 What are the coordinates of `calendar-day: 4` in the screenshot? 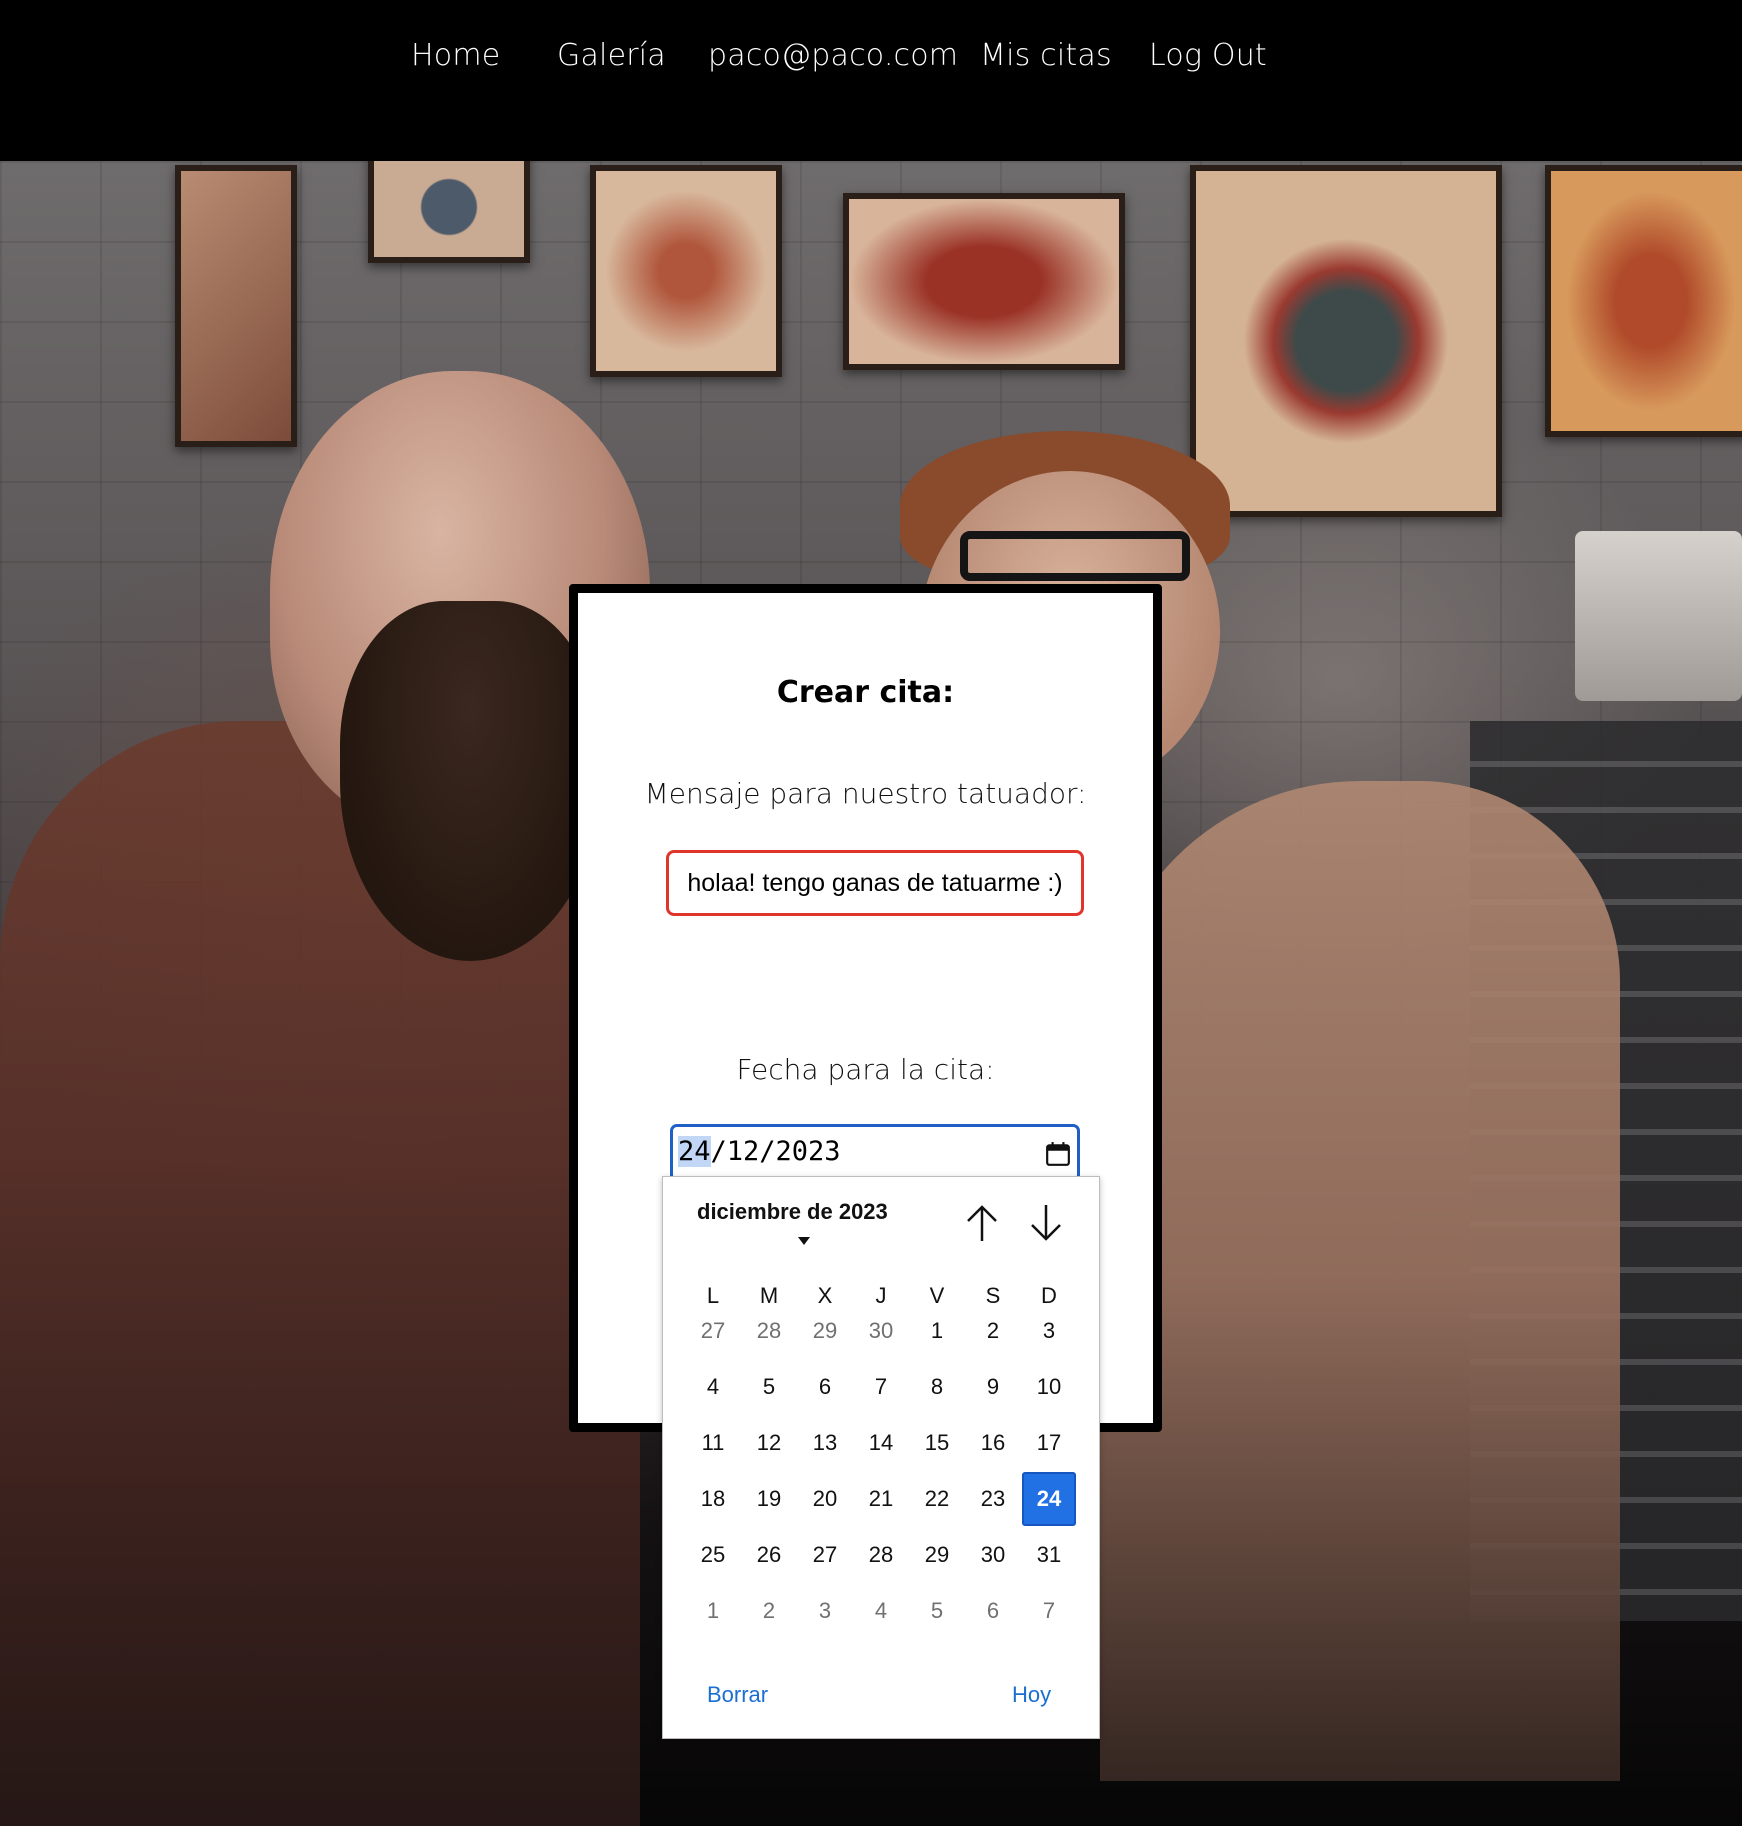 It's located at (713, 1387).